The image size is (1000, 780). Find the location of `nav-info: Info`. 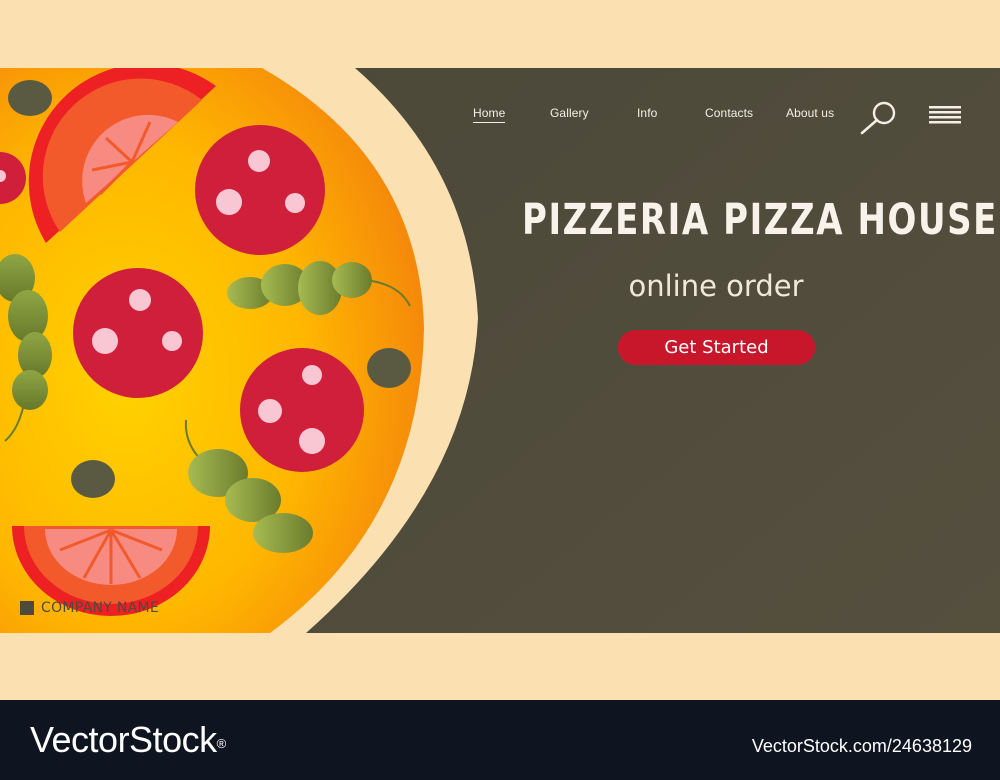

nav-info: Info is located at coordinates (647, 113).